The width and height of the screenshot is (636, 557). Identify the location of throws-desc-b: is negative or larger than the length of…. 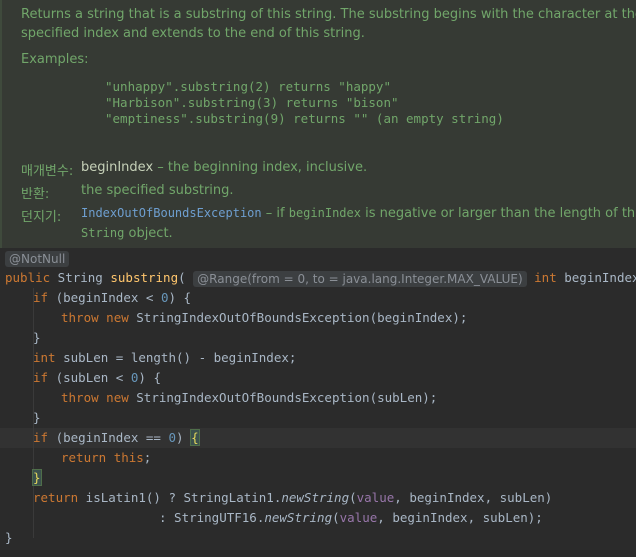
(498, 213).